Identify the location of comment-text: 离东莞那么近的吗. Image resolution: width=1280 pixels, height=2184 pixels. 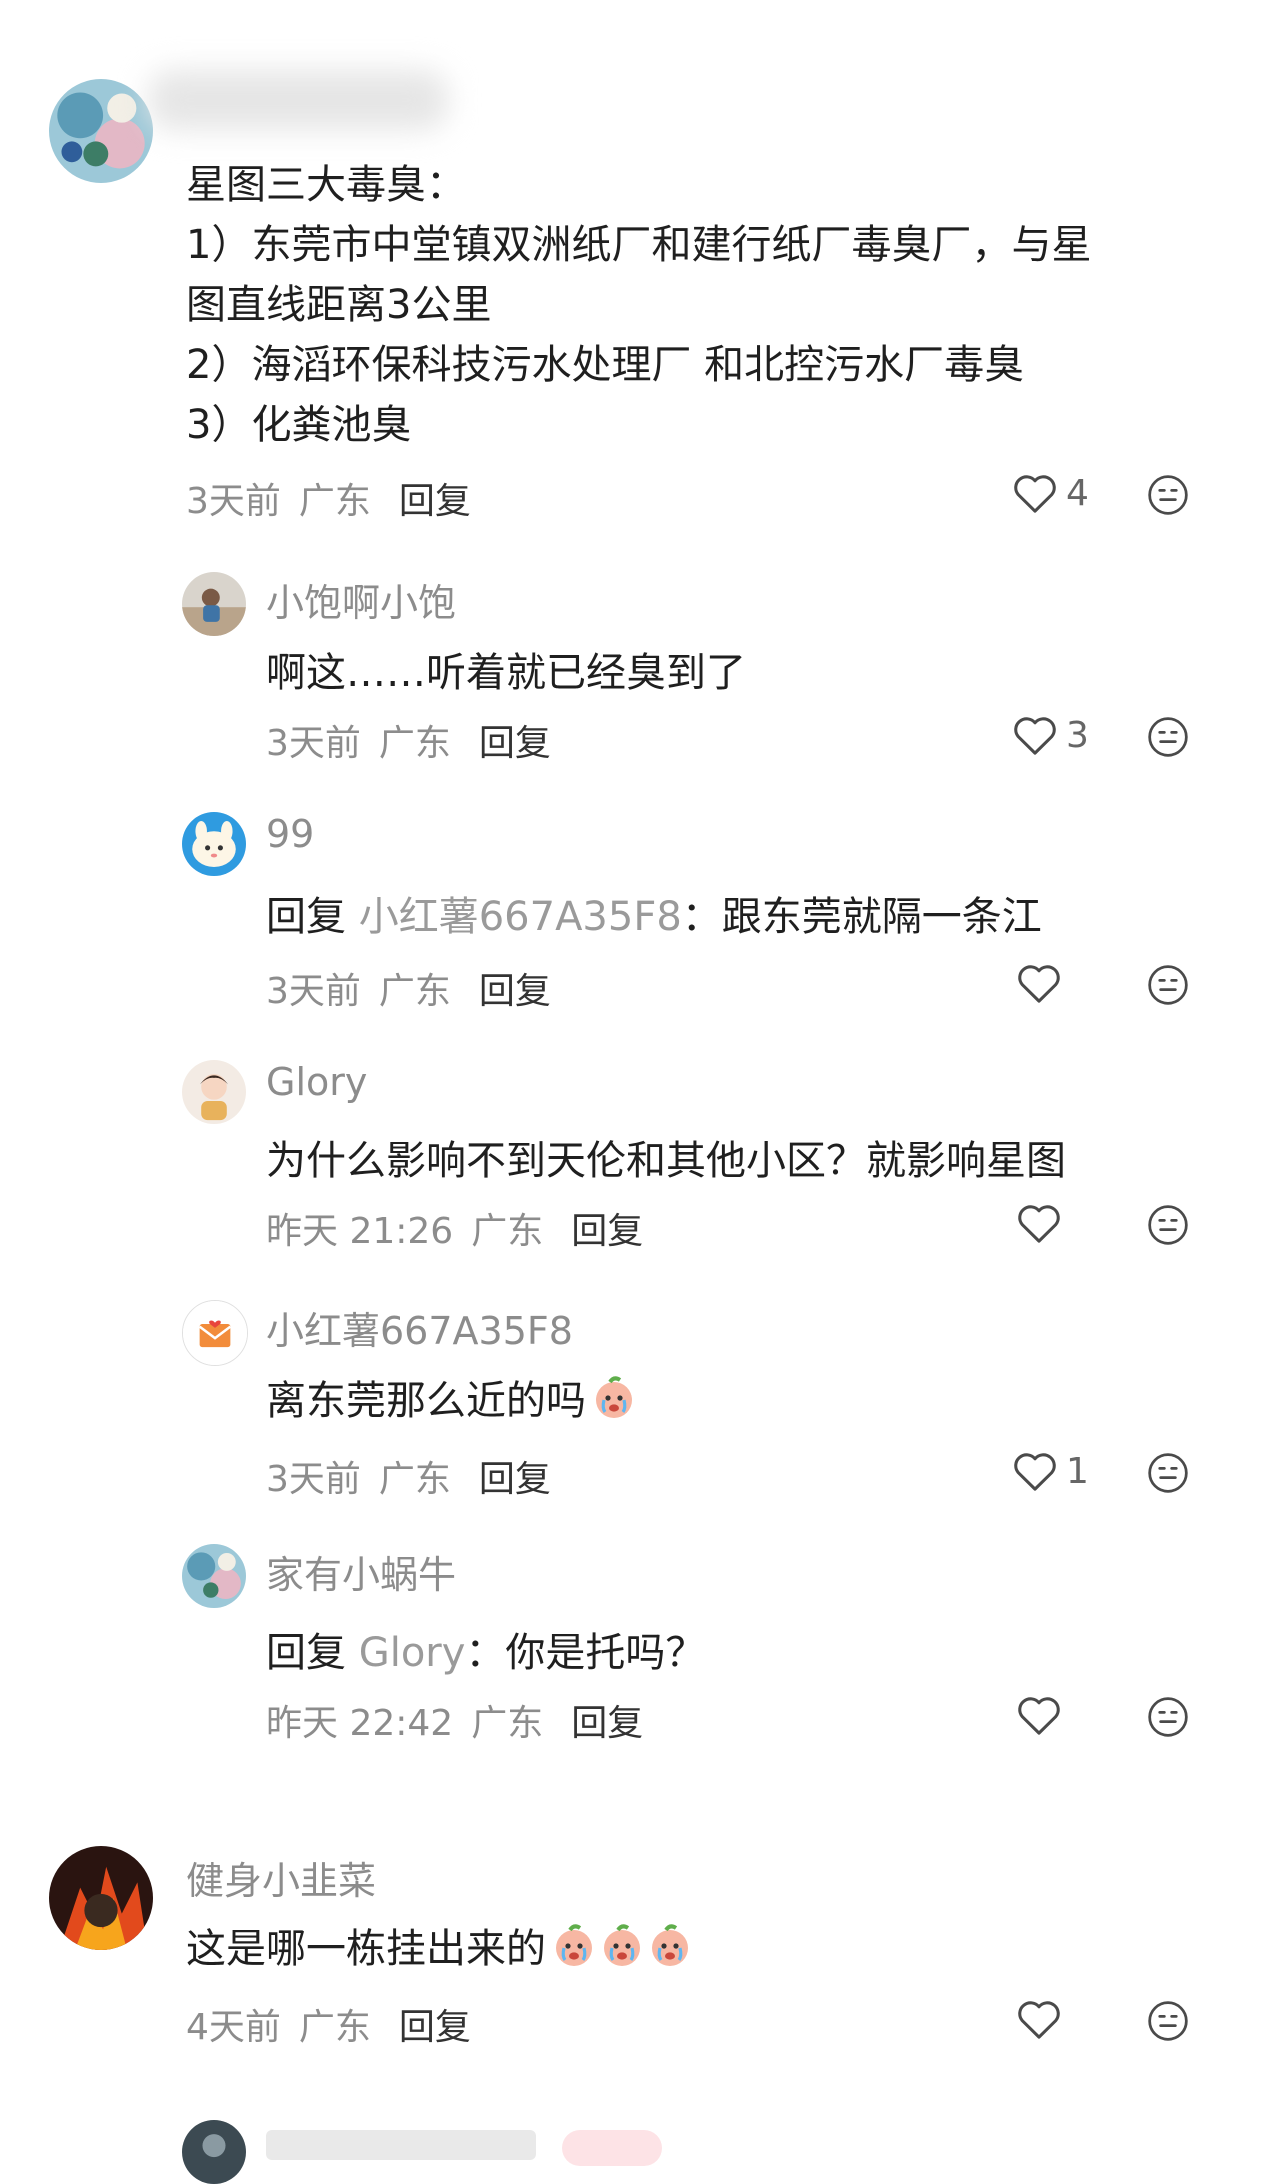
(452, 1400).